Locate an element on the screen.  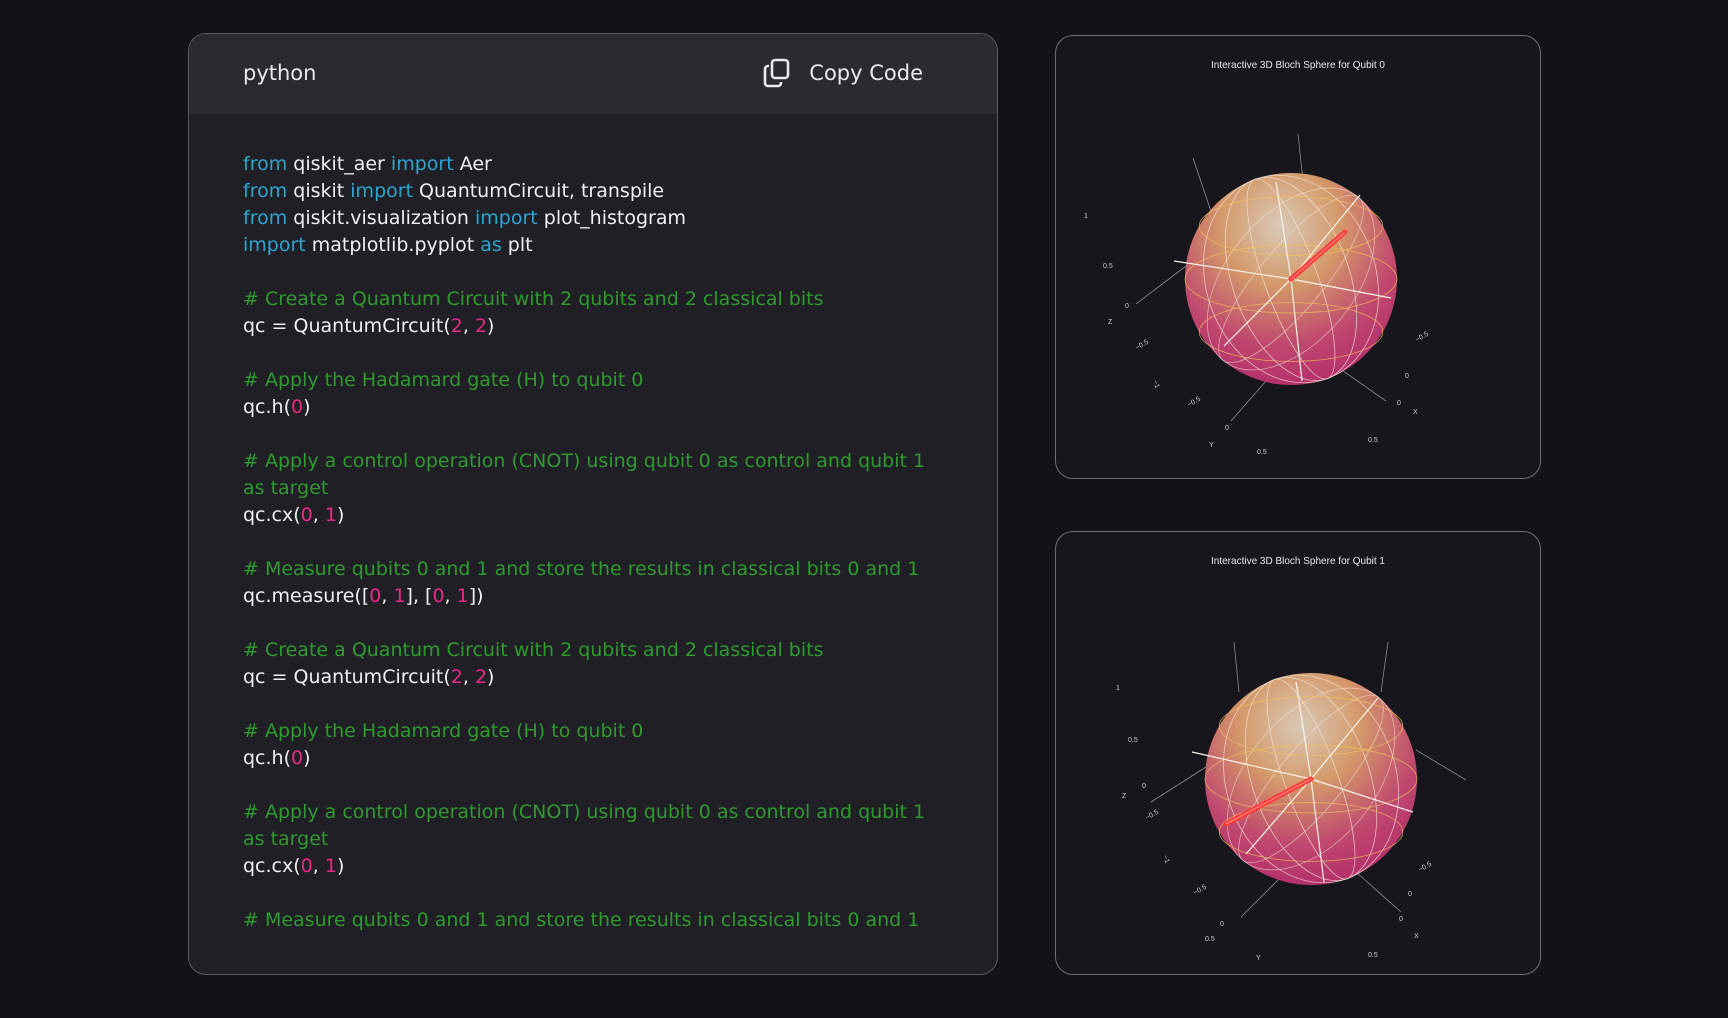
code-text: Aer is located at coordinates (472, 164).